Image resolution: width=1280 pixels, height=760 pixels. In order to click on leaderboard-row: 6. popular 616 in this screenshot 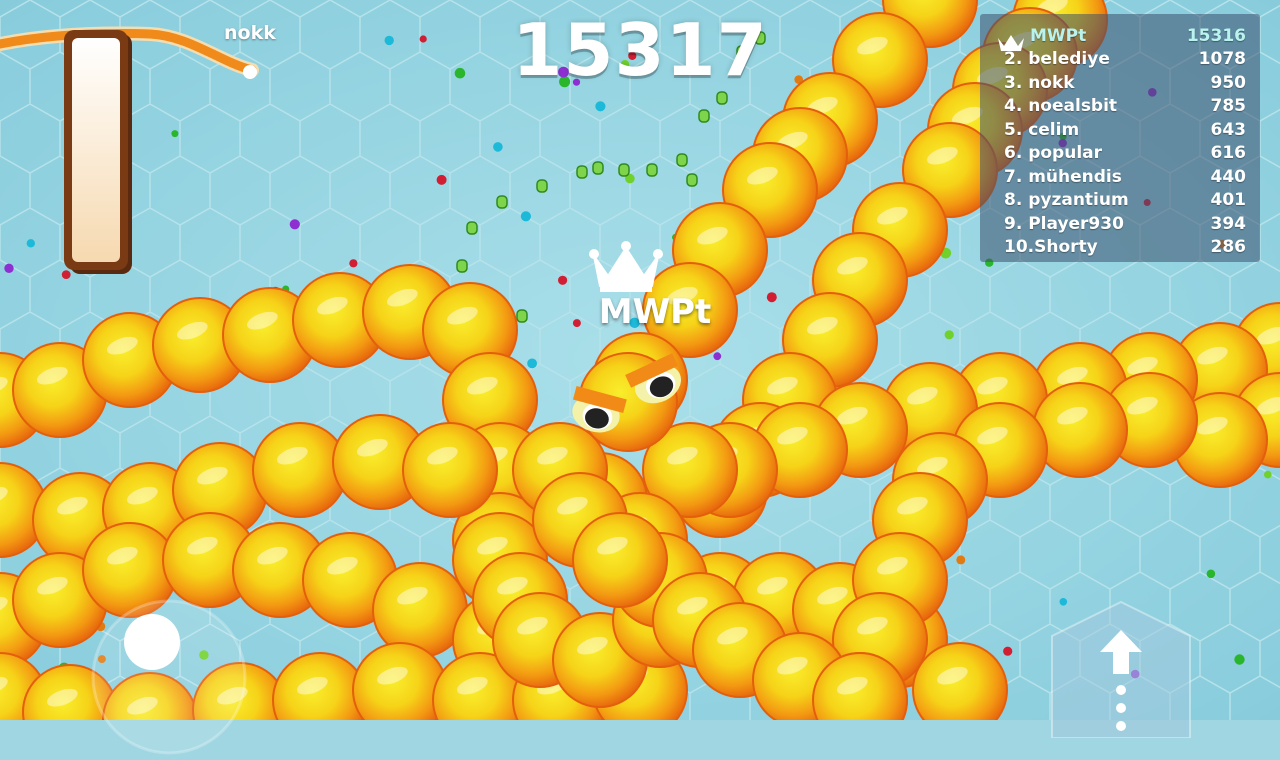, I will do `click(1120, 154)`.